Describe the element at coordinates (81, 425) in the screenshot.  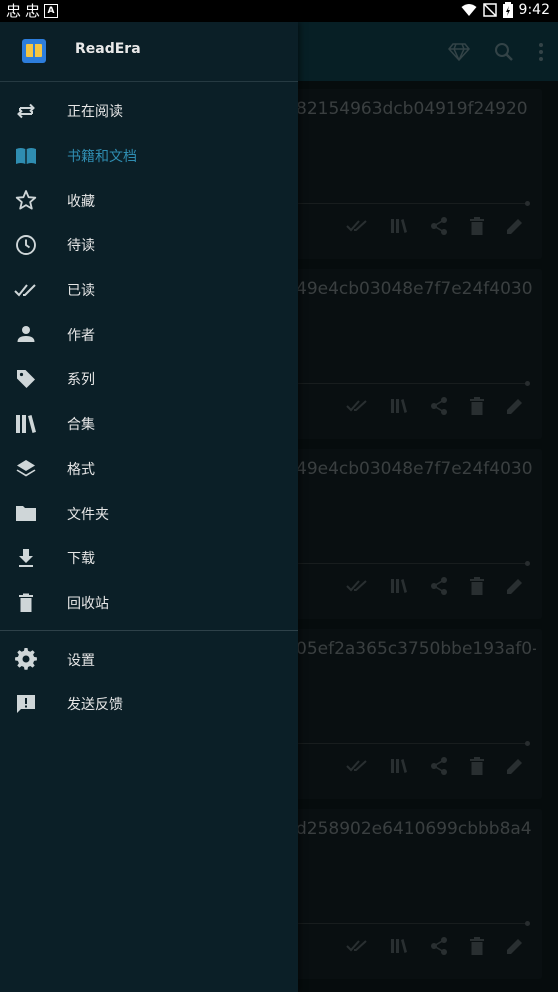
I see `drawer-item-label: 合集` at that location.